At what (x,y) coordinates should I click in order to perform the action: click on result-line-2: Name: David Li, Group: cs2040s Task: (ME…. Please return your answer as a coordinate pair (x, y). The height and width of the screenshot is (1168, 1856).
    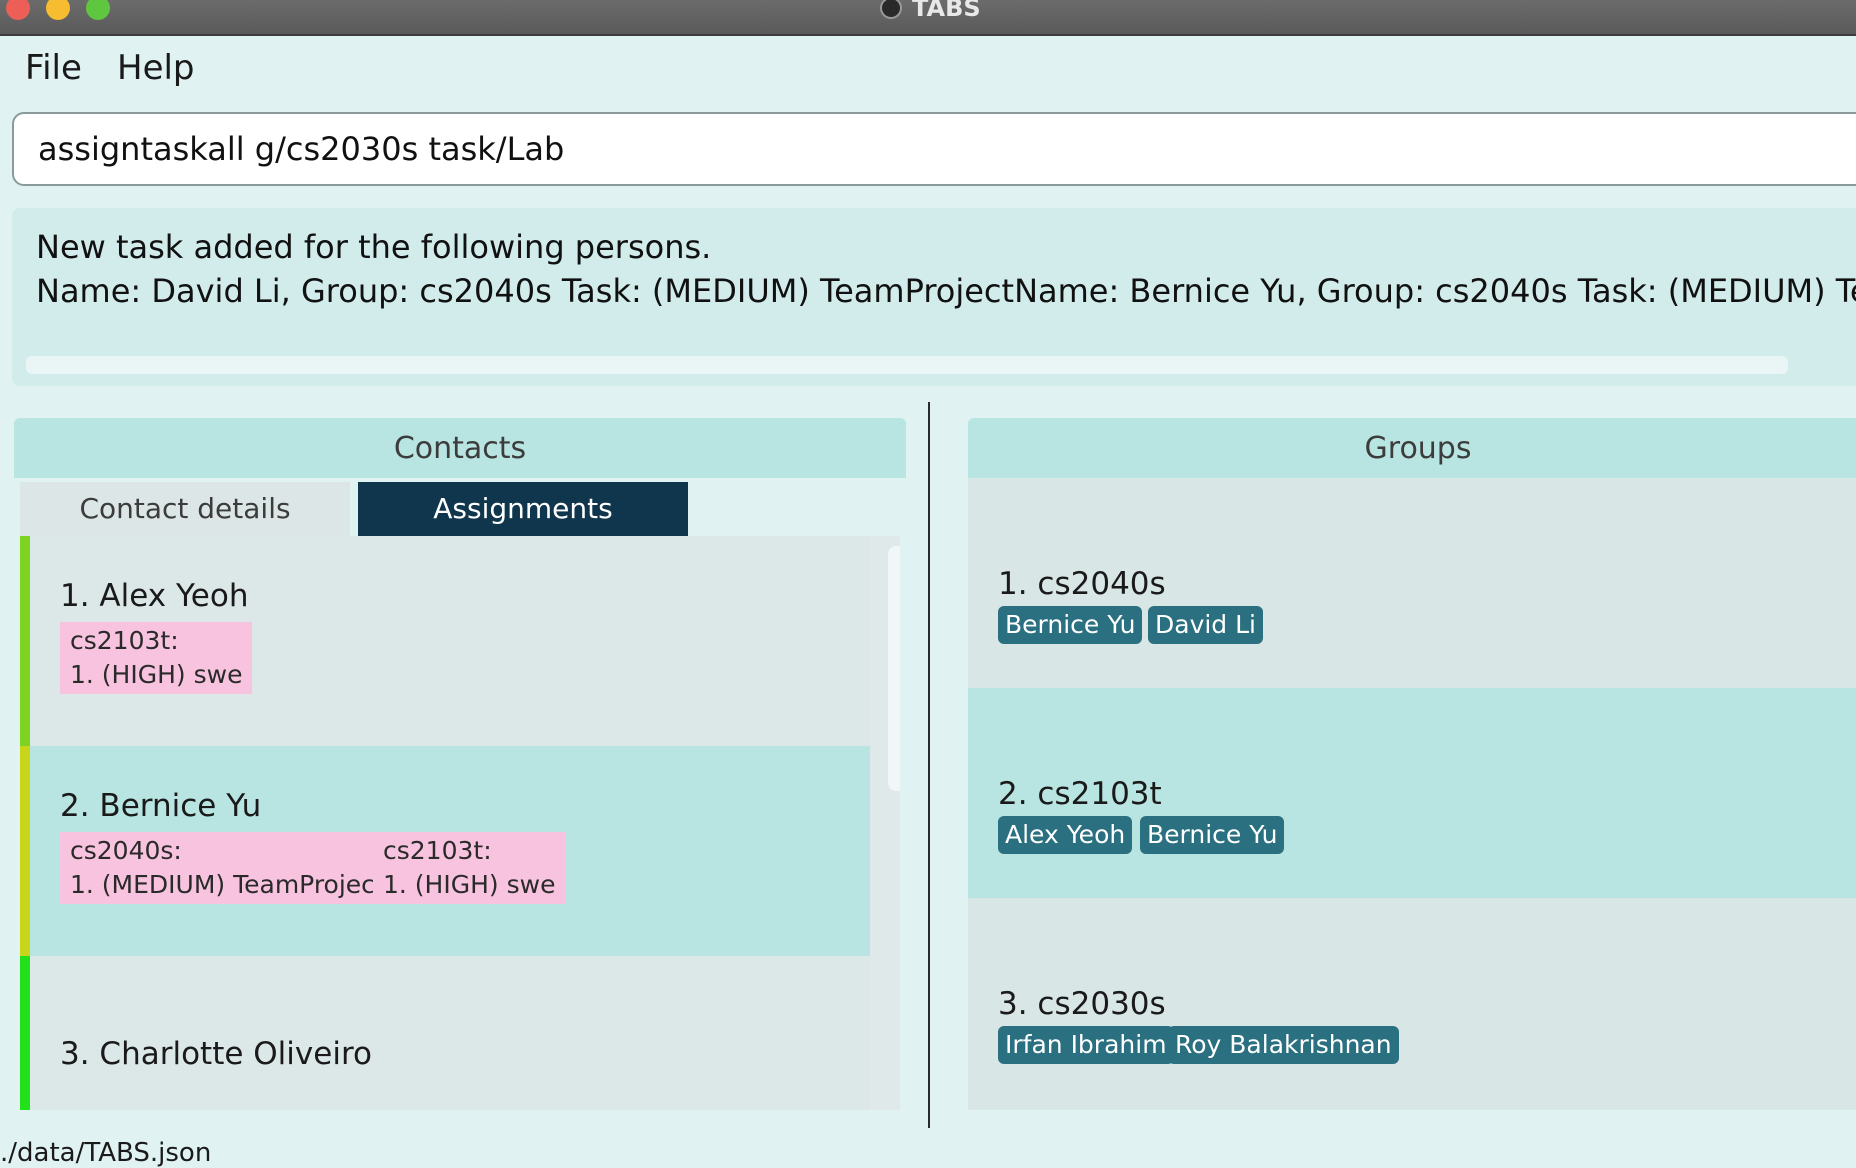
    Looking at the image, I should click on (946, 291).